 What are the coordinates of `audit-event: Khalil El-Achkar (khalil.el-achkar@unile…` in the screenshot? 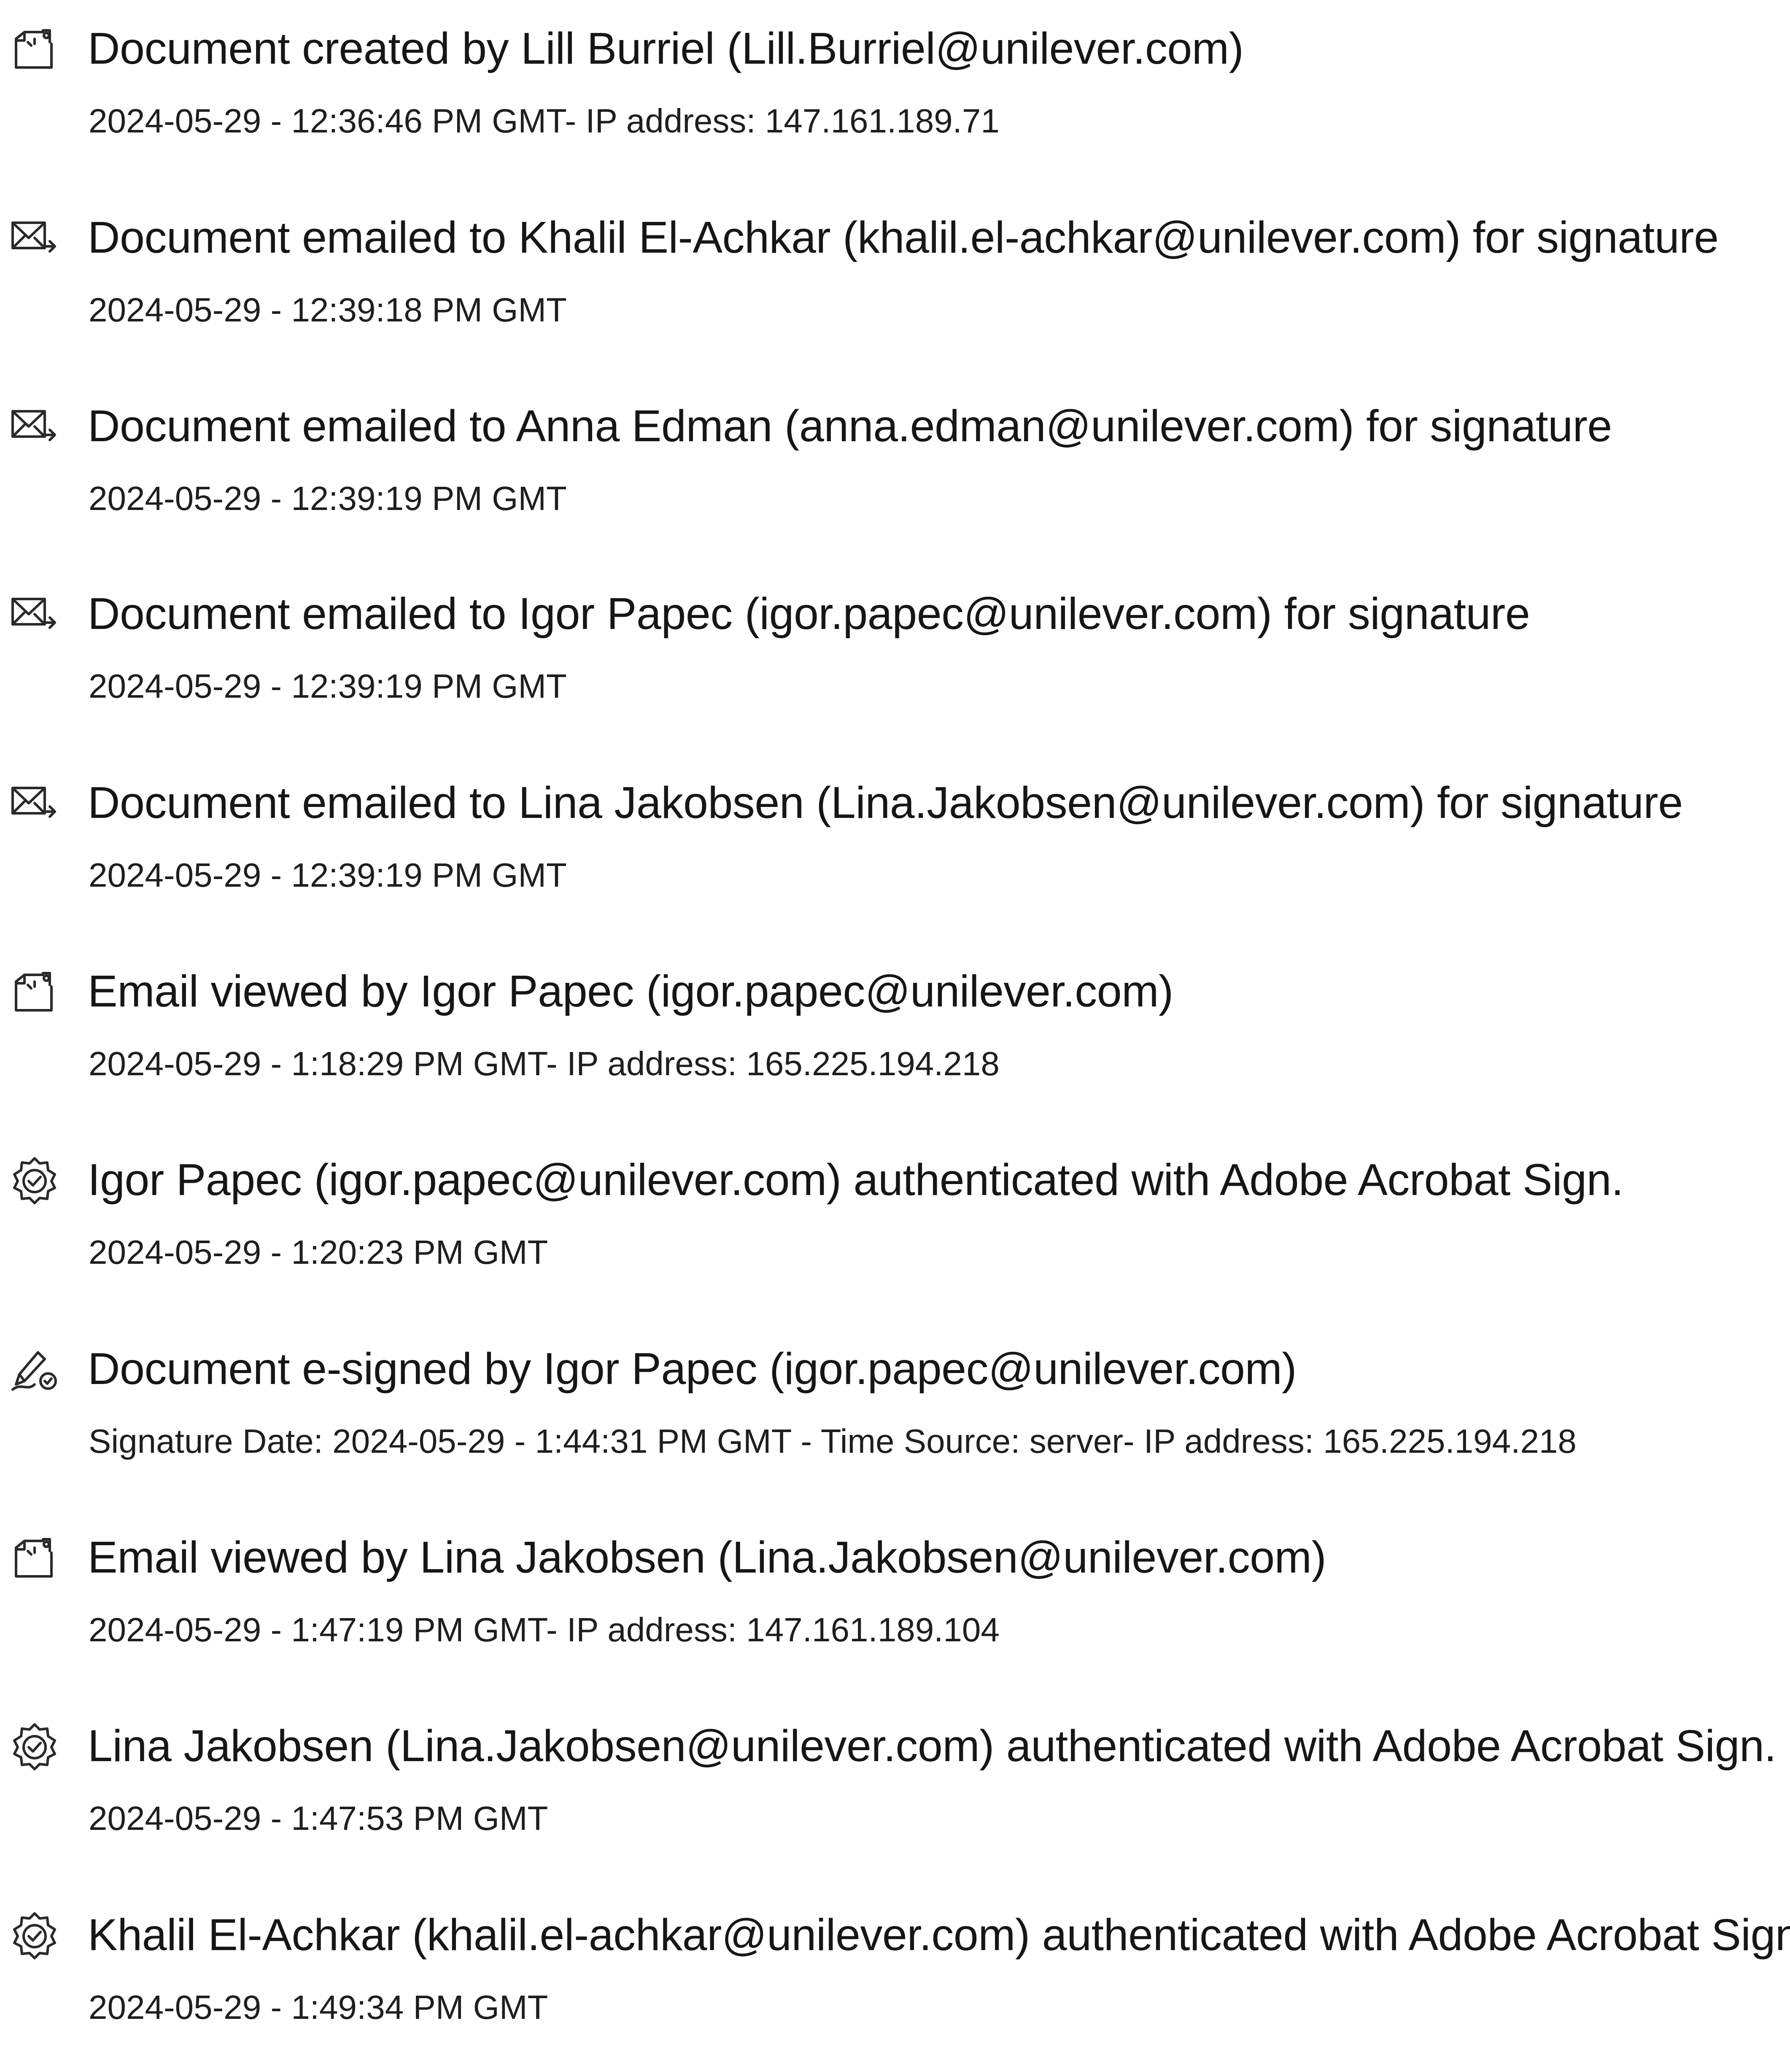 It's located at (895, 1988).